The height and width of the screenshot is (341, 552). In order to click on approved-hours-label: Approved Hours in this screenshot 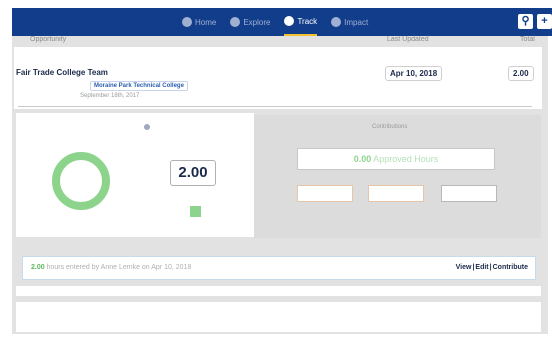, I will do `click(406, 159)`.